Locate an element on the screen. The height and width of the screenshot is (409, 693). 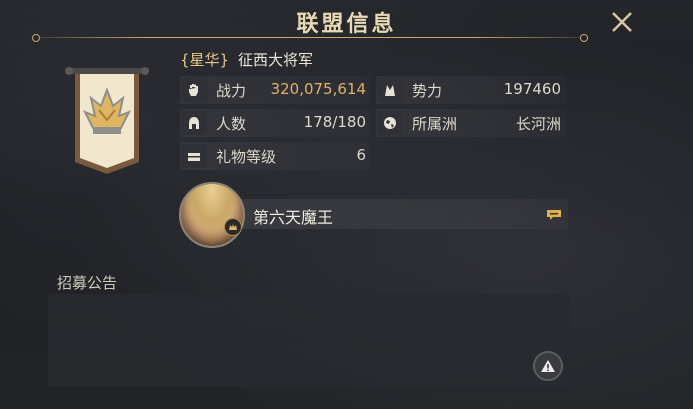
members-value: 178/180 is located at coordinates (334, 122).